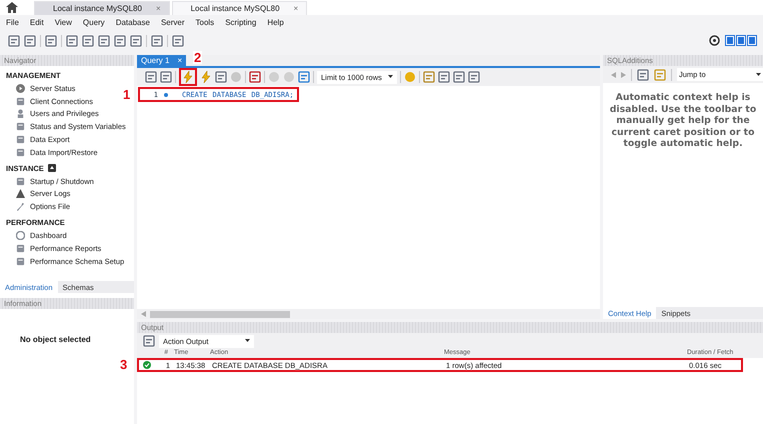 This screenshot has height=424, width=763. Describe the element at coordinates (93, 22) in the screenshot. I see `menu-item: Query` at that location.